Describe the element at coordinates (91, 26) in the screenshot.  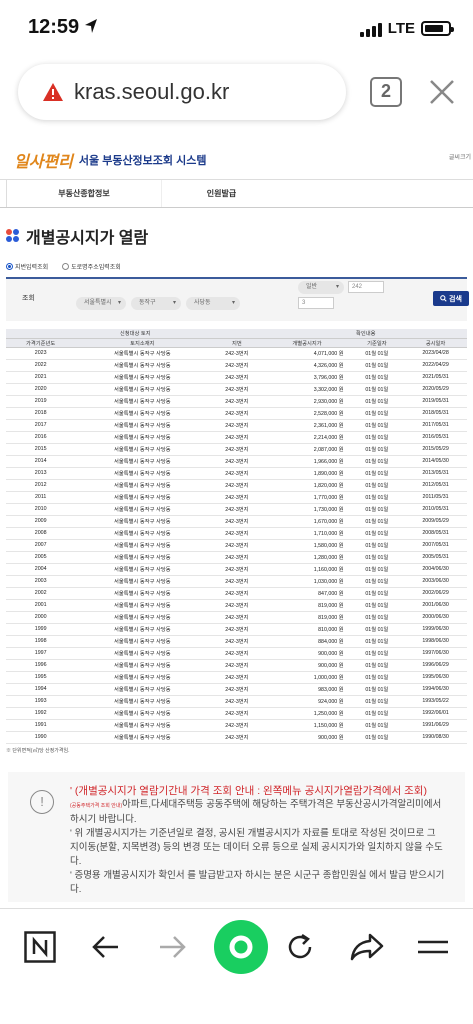
I see `location-arrow-icon` at that location.